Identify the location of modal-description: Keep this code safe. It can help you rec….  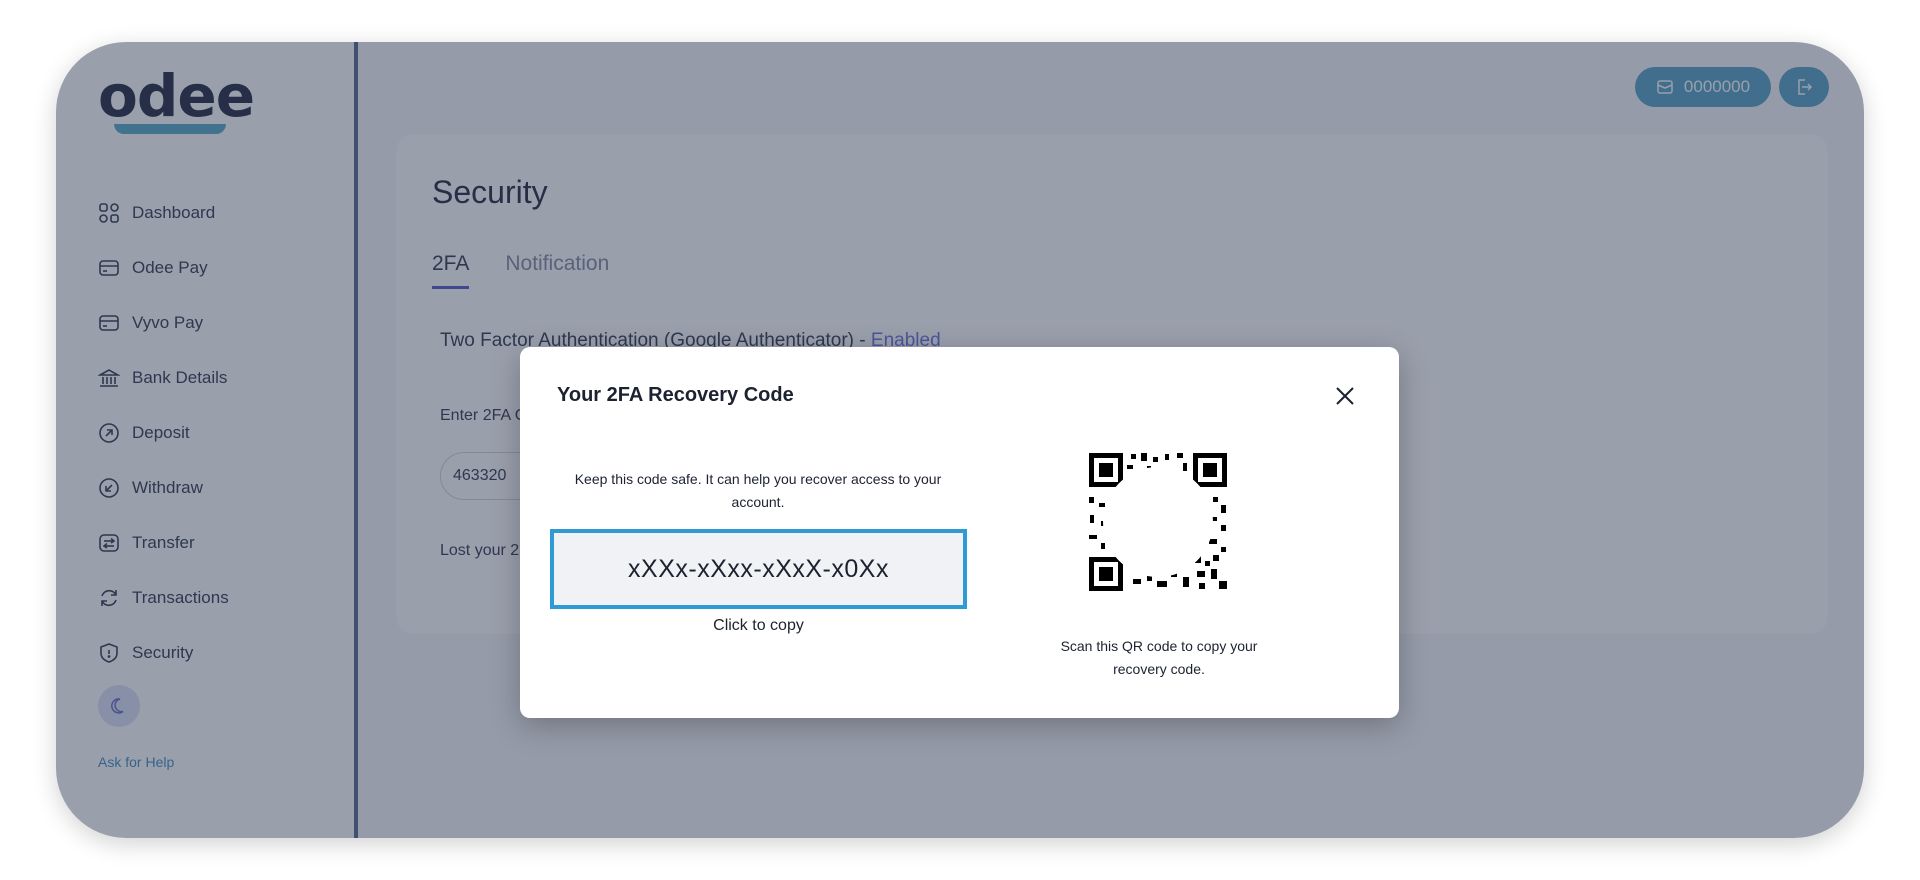
(758, 490).